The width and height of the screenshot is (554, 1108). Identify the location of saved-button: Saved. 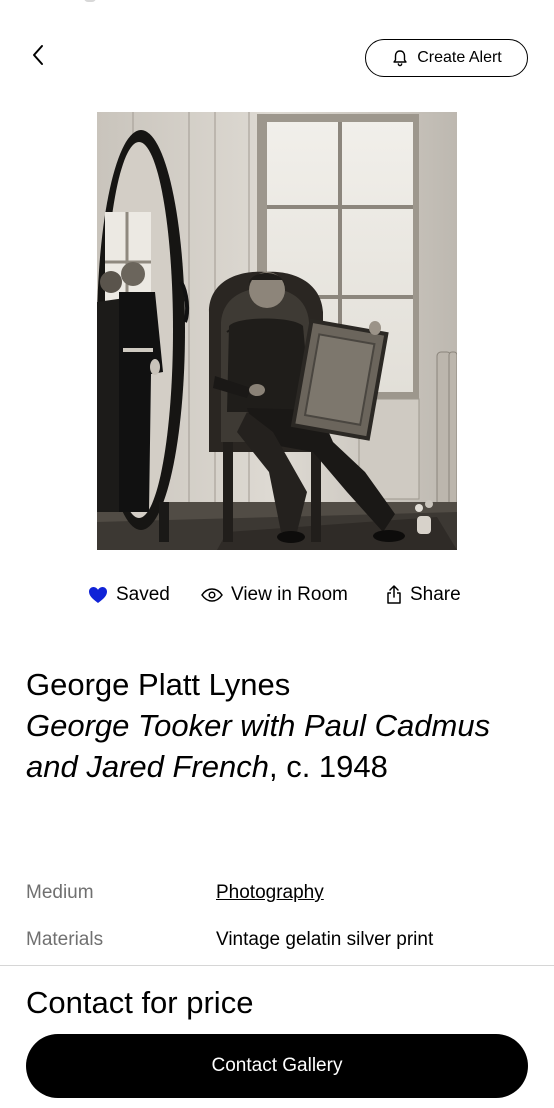
(129, 595).